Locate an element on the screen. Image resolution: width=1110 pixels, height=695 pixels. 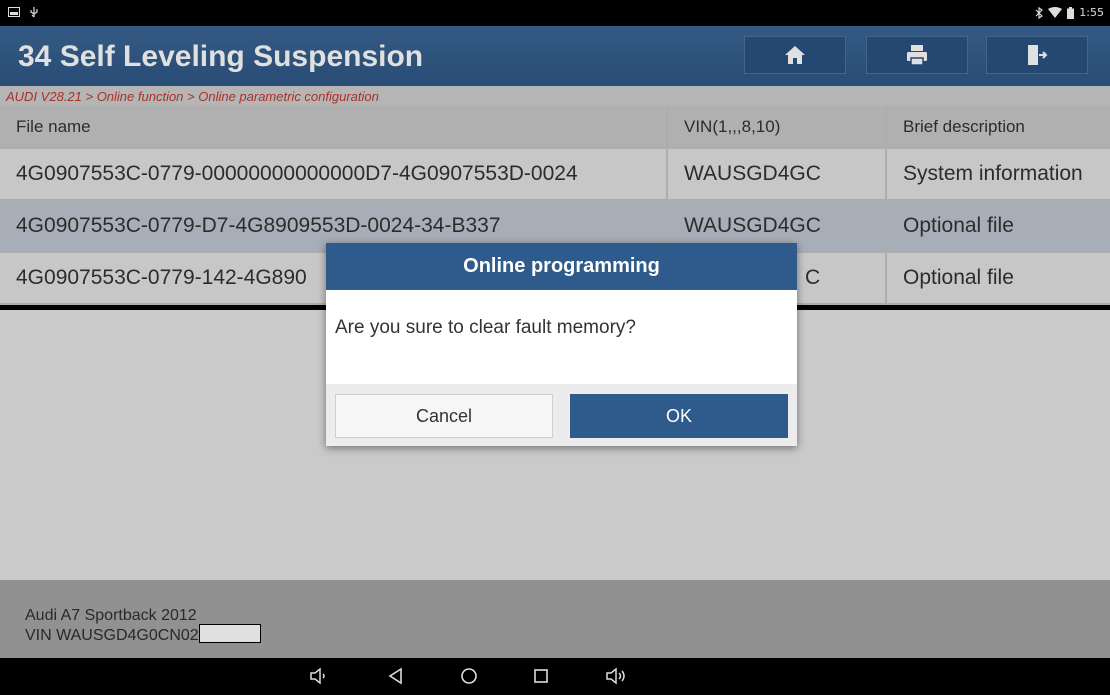
screenshot-icon is located at coordinates (14, 12).